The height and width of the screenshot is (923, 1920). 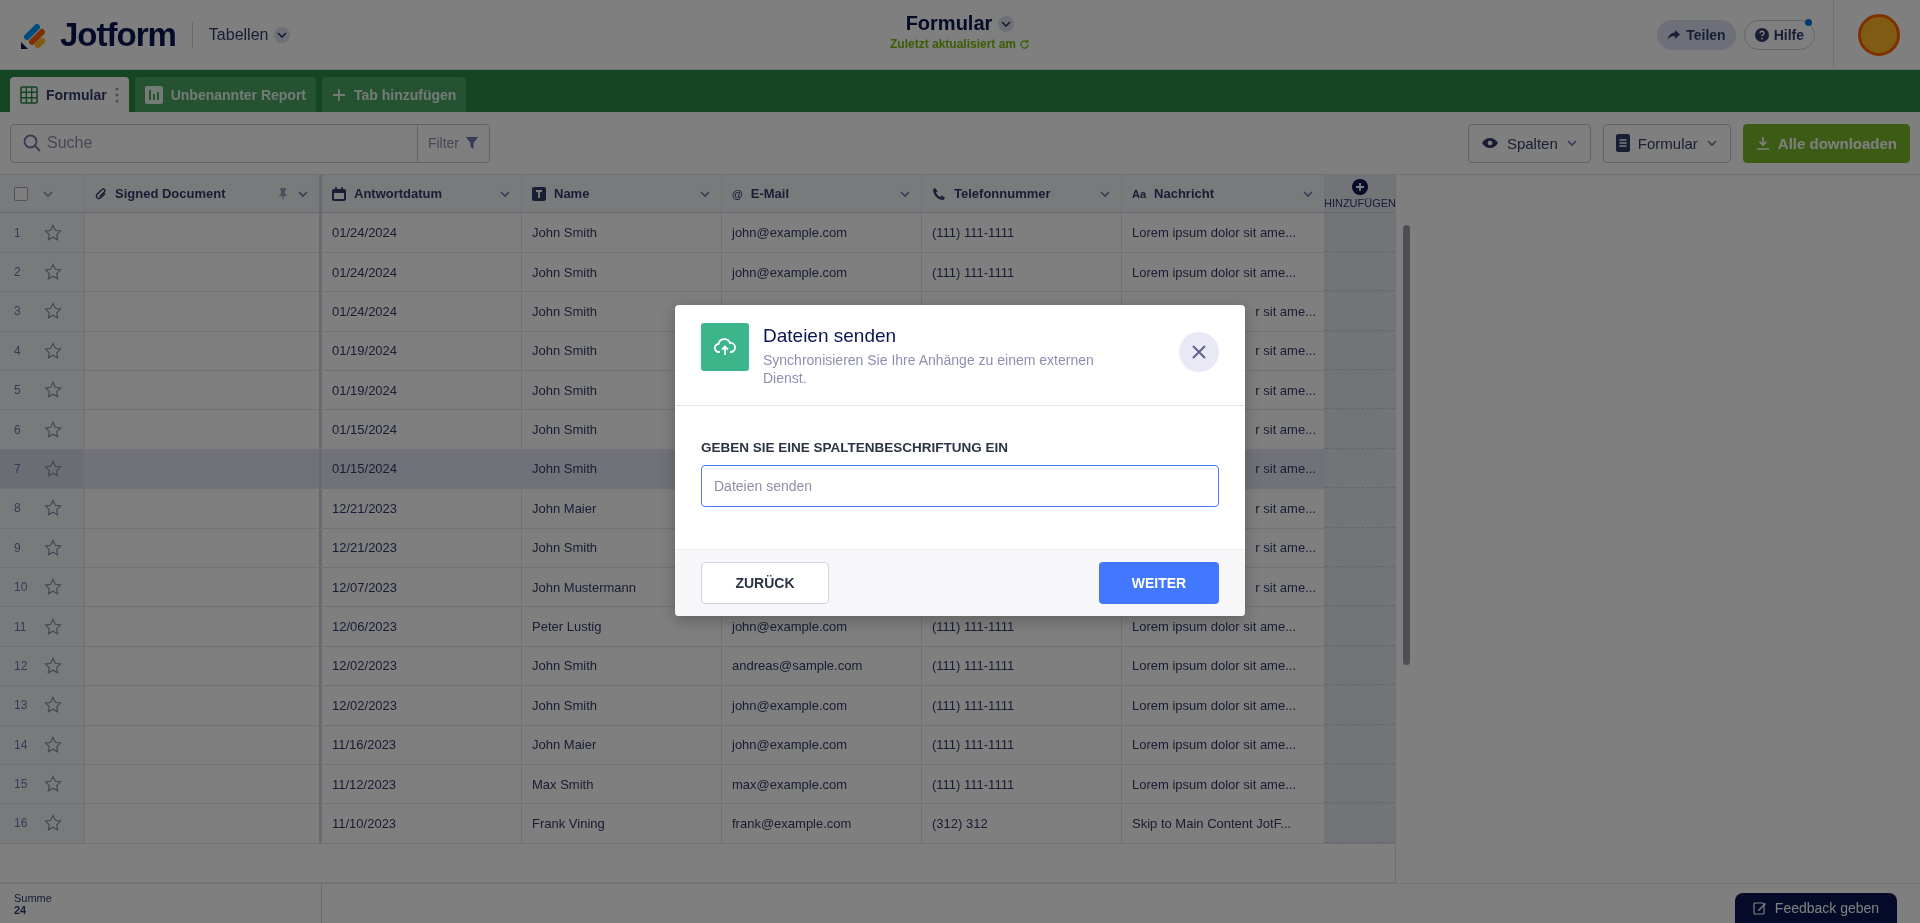 What do you see at coordinates (568, 823) in the screenshot?
I see `table-cell: Frank Vining` at bounding box center [568, 823].